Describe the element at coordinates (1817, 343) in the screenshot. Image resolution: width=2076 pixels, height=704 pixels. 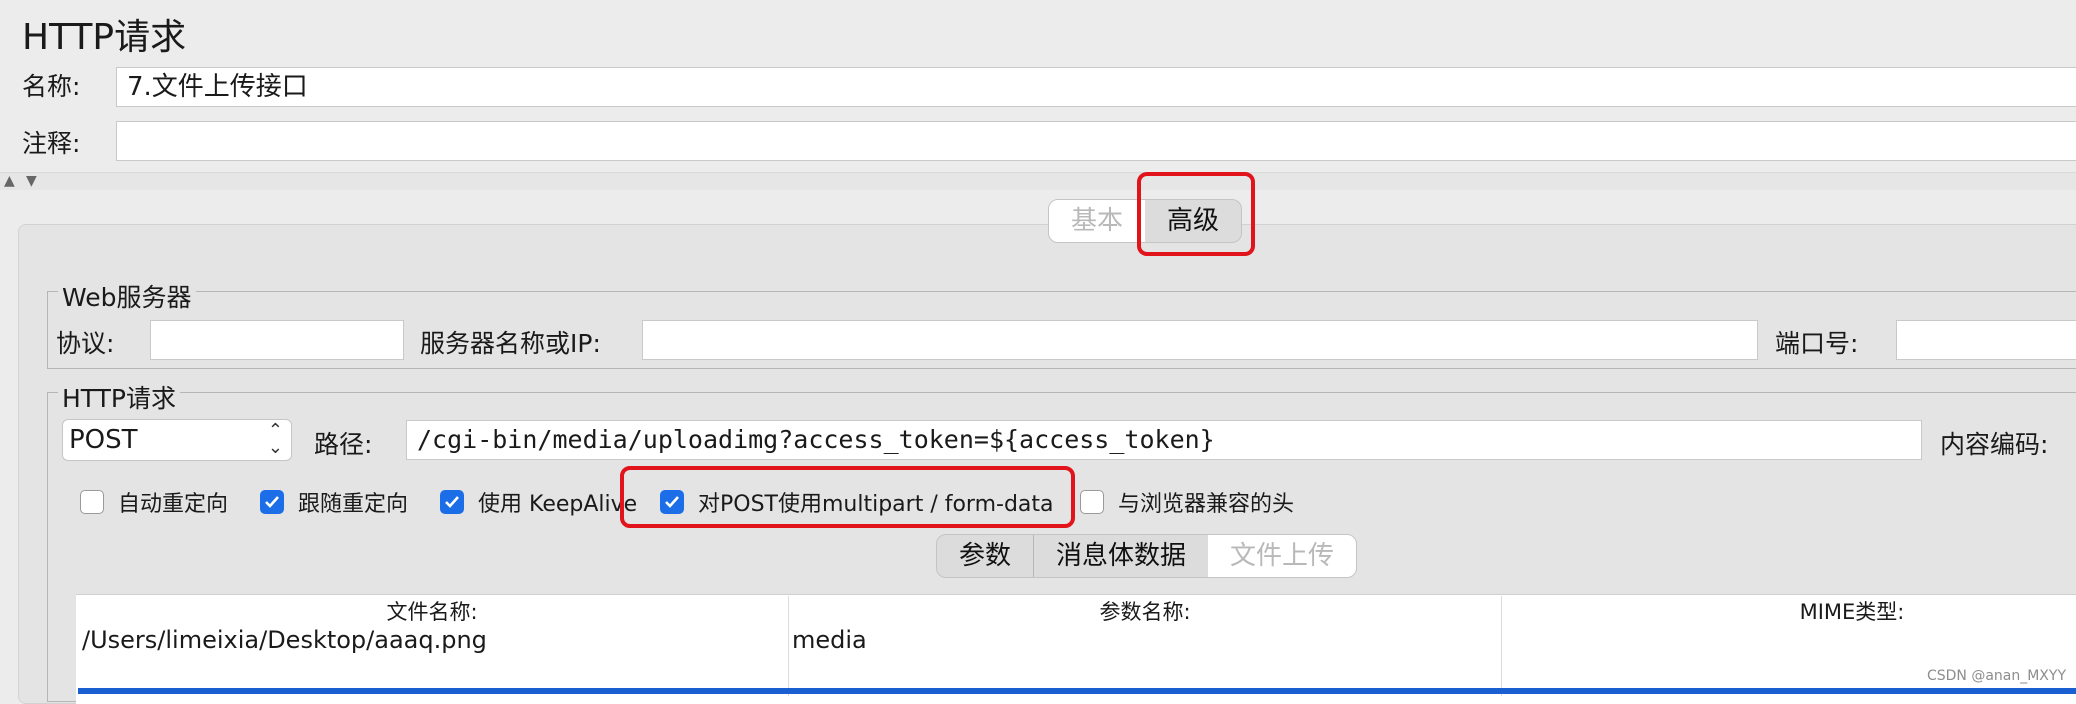
I see `port-label: 端口号:` at that location.